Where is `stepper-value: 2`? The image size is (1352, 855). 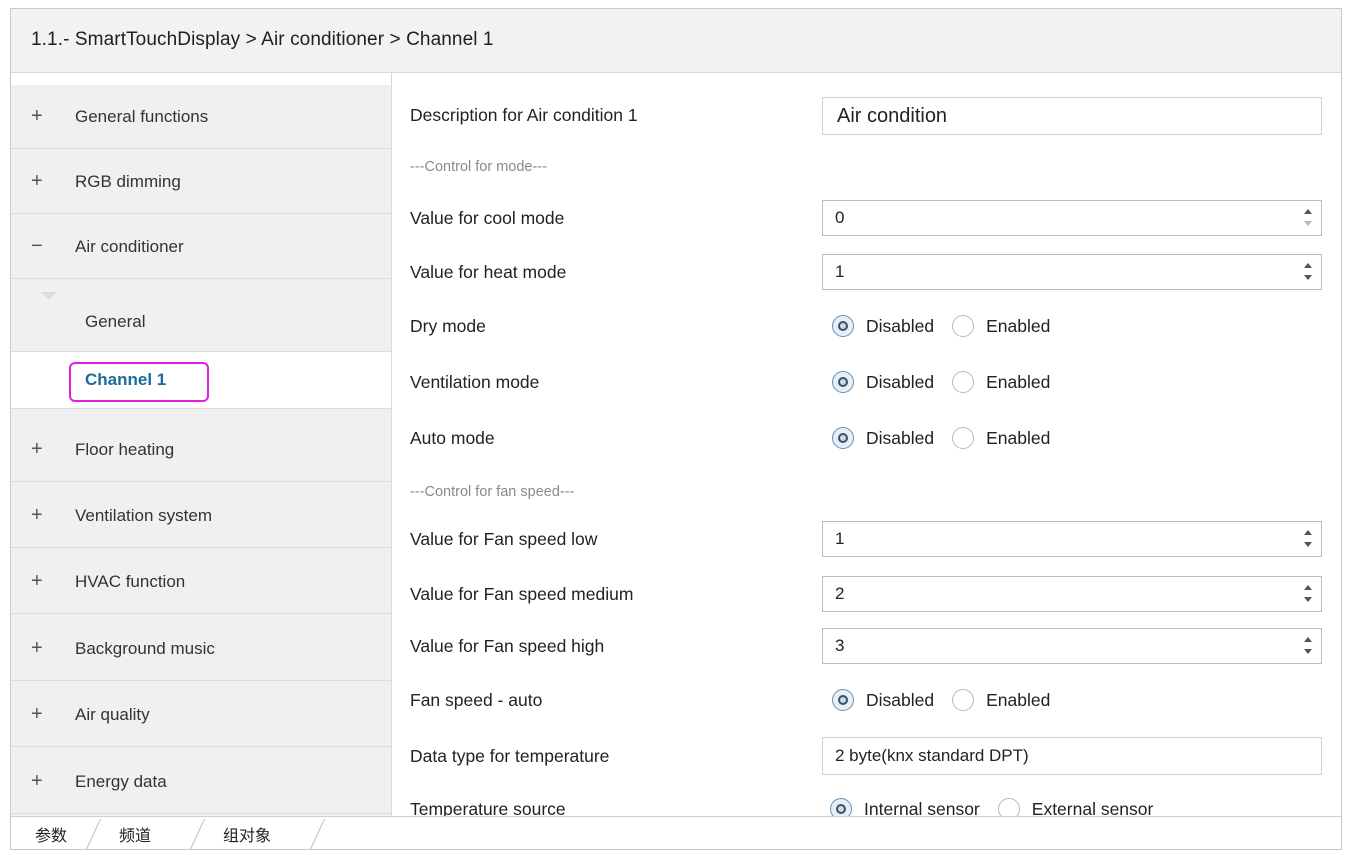
stepper-value: 2 is located at coordinates (840, 593).